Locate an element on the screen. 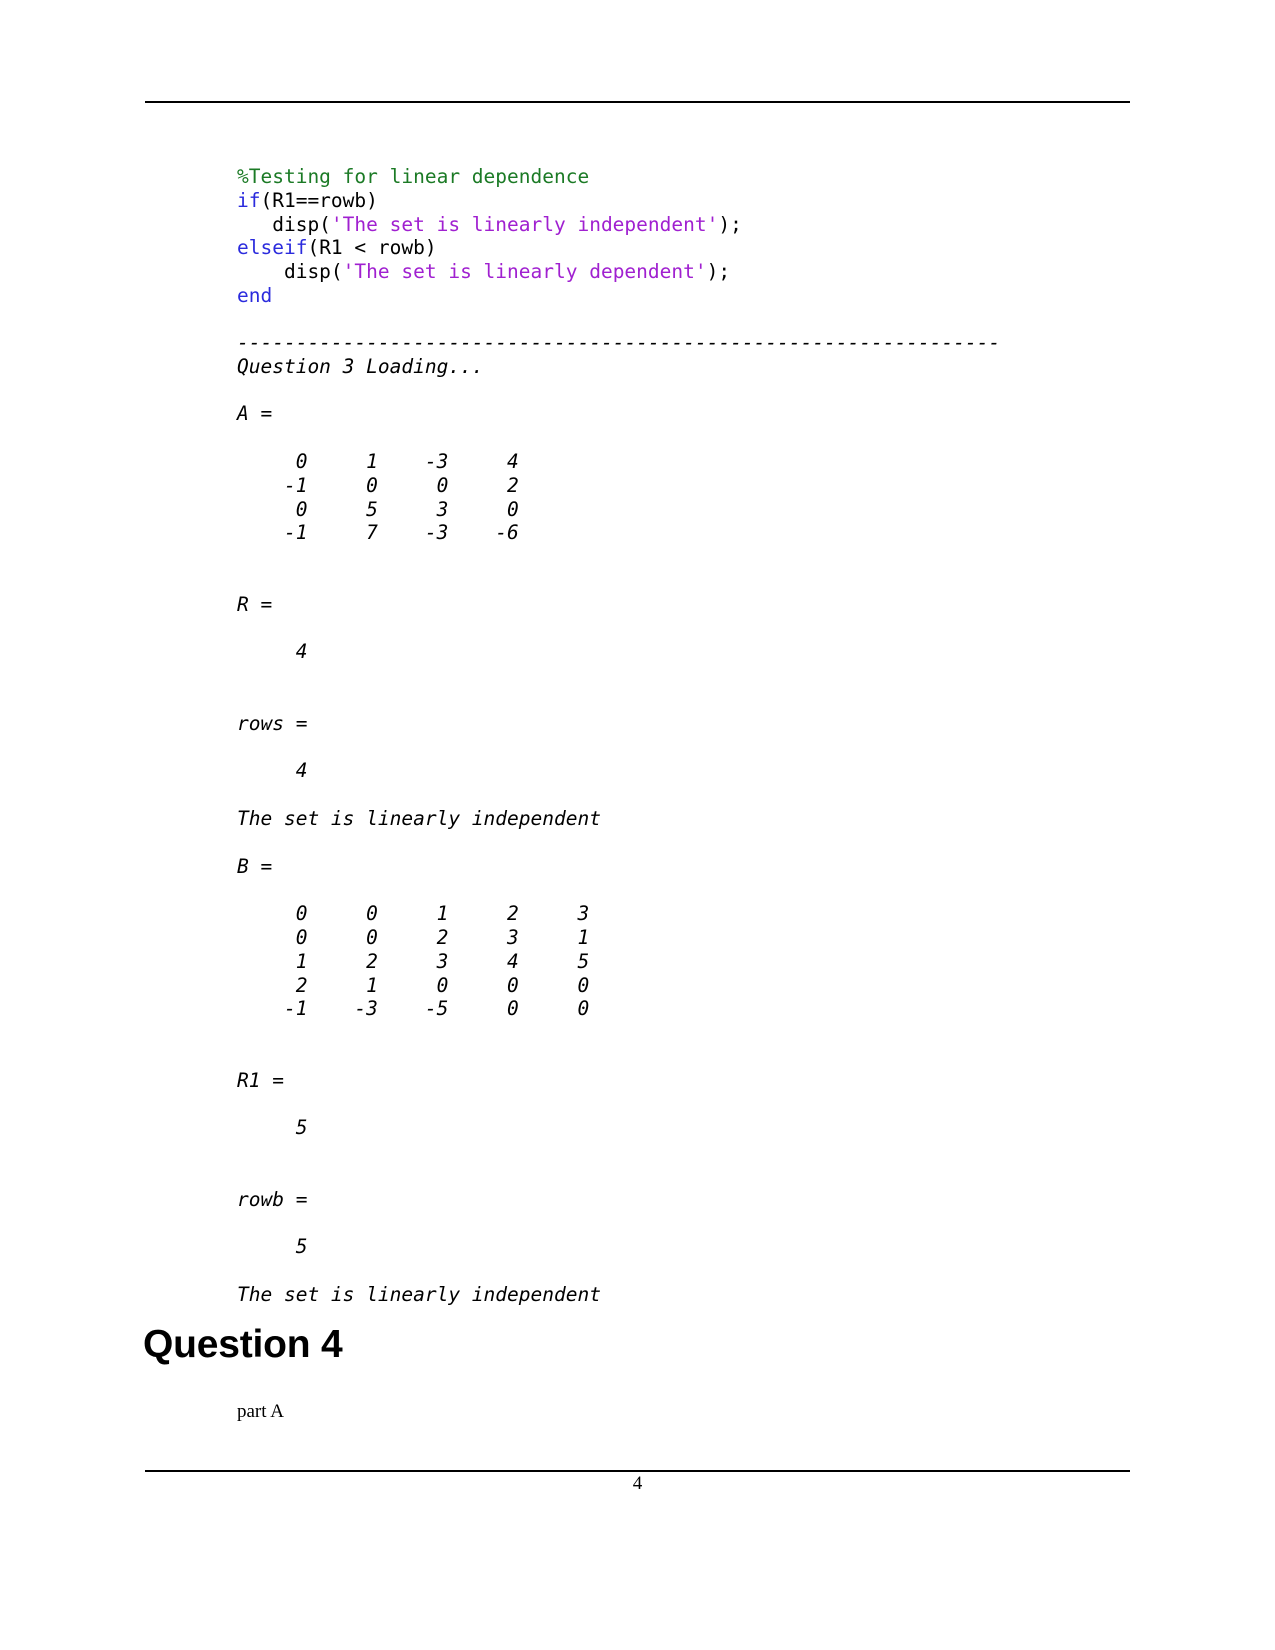 The width and height of the screenshot is (1275, 1650). page-number: 4 is located at coordinates (637, 1483).